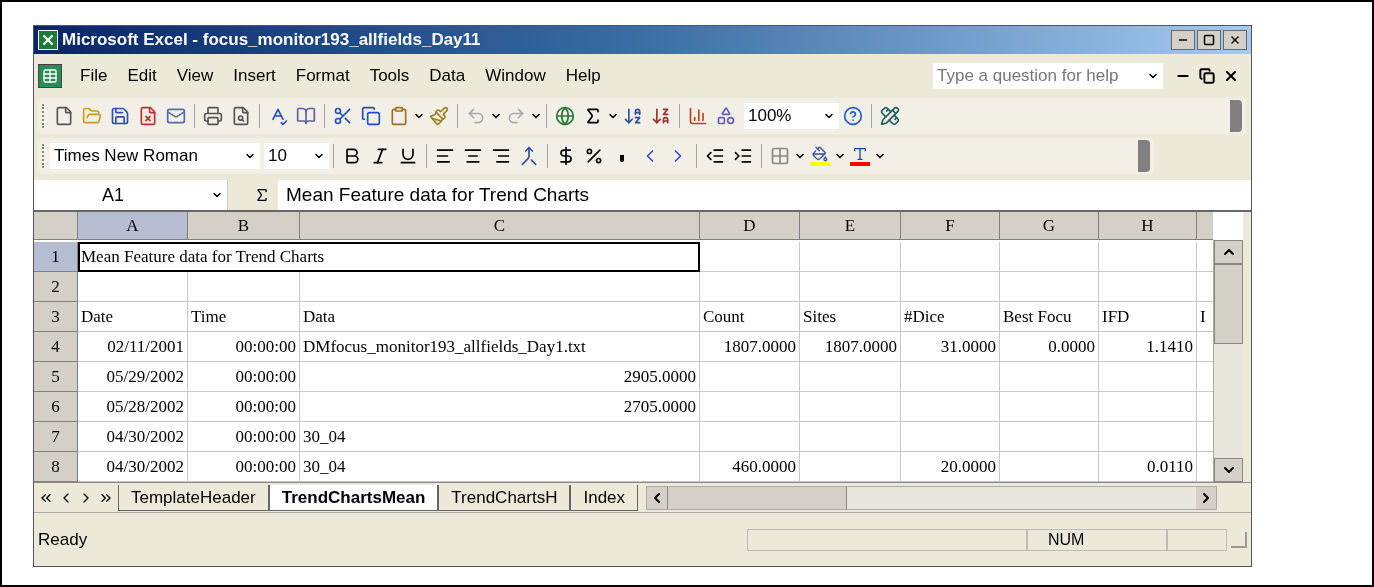 Image resolution: width=1374 pixels, height=587 pixels. What do you see at coordinates (500, 317) in the screenshot?
I see `table-cell: Data` at bounding box center [500, 317].